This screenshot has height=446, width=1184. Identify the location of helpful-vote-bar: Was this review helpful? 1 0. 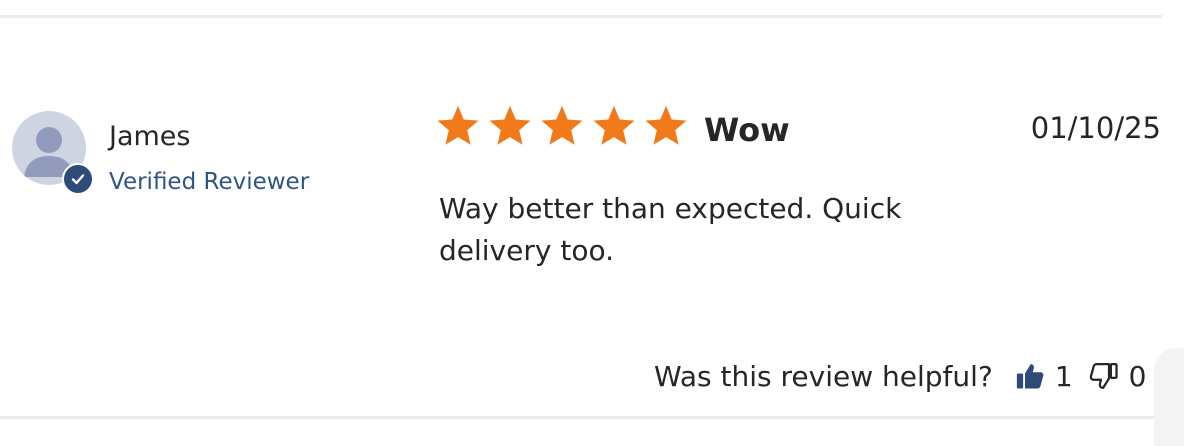
(900, 376).